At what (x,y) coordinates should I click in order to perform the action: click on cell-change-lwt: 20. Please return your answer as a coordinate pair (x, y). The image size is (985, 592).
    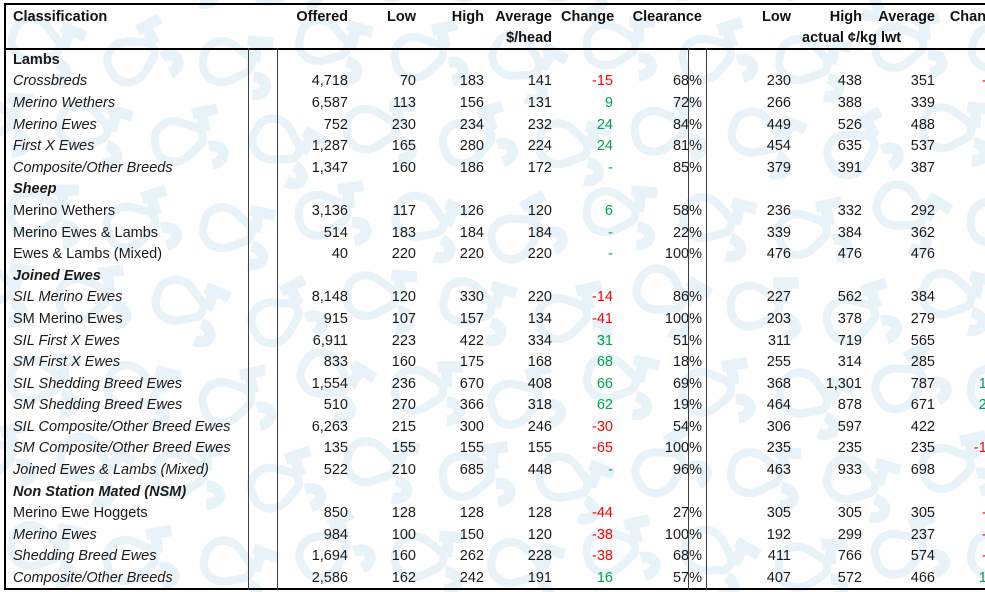
    Looking at the image, I should click on (964, 211).